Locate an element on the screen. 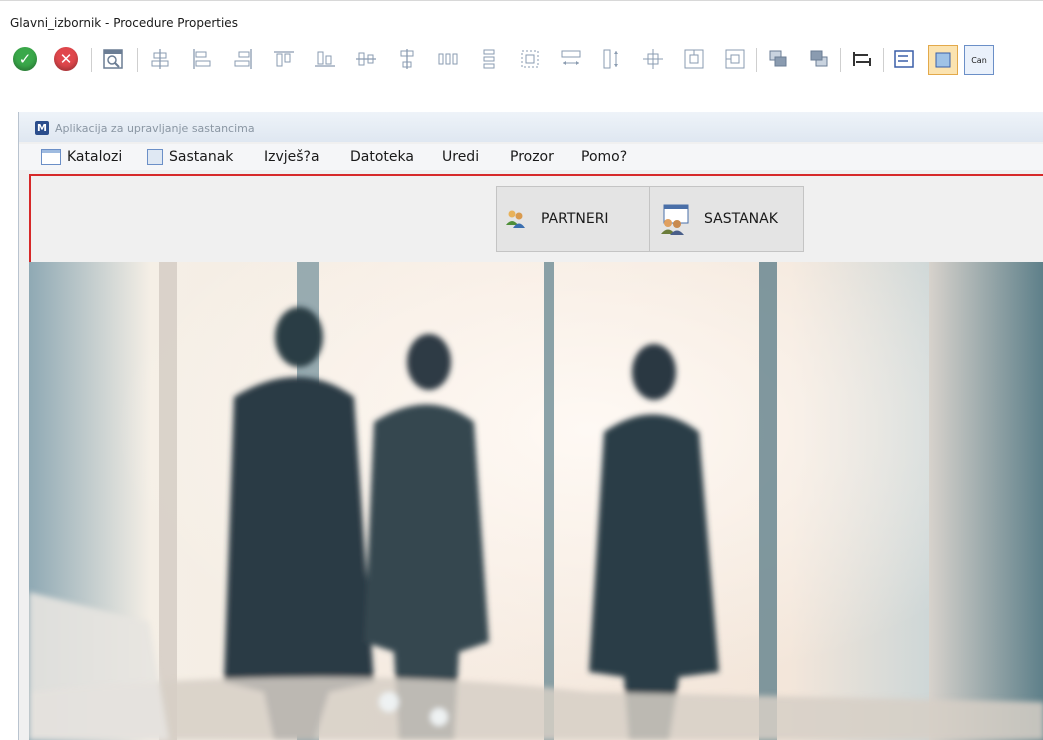 The height and width of the screenshot is (740, 1043). align-top-icon is located at coordinates (284, 59).